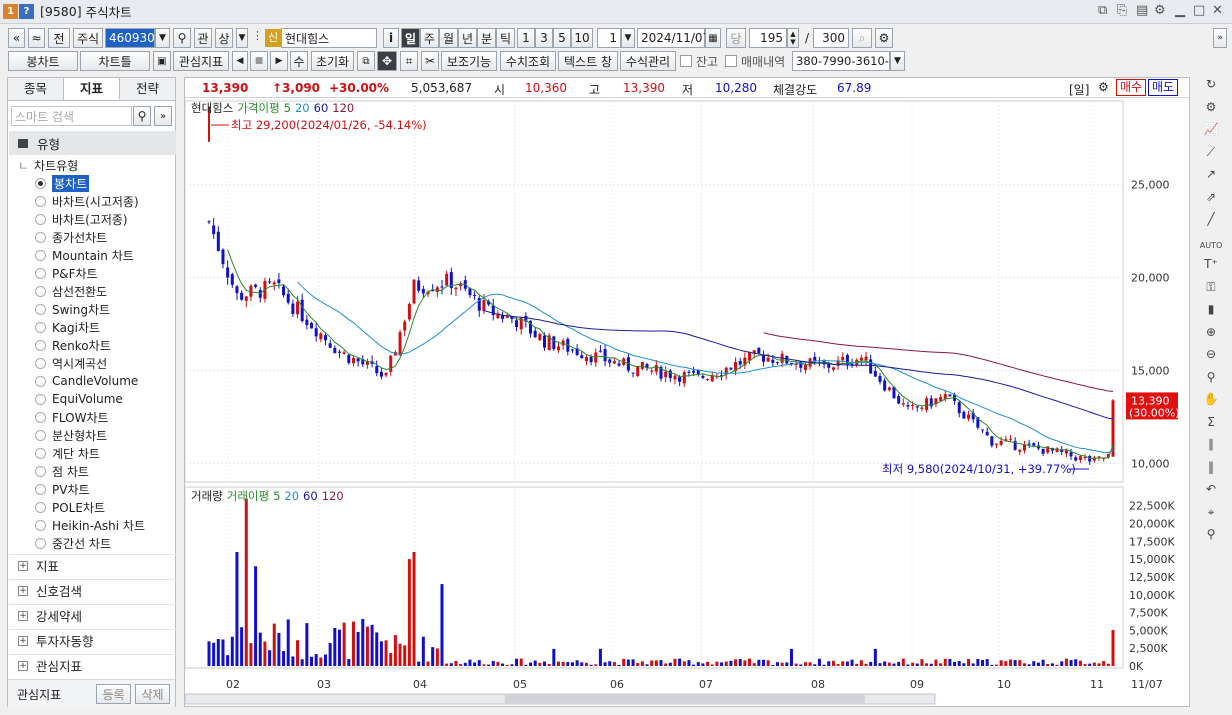 The height and width of the screenshot is (715, 1232). Describe the element at coordinates (1211, 538) in the screenshot. I see `find-icon: ⚲` at that location.